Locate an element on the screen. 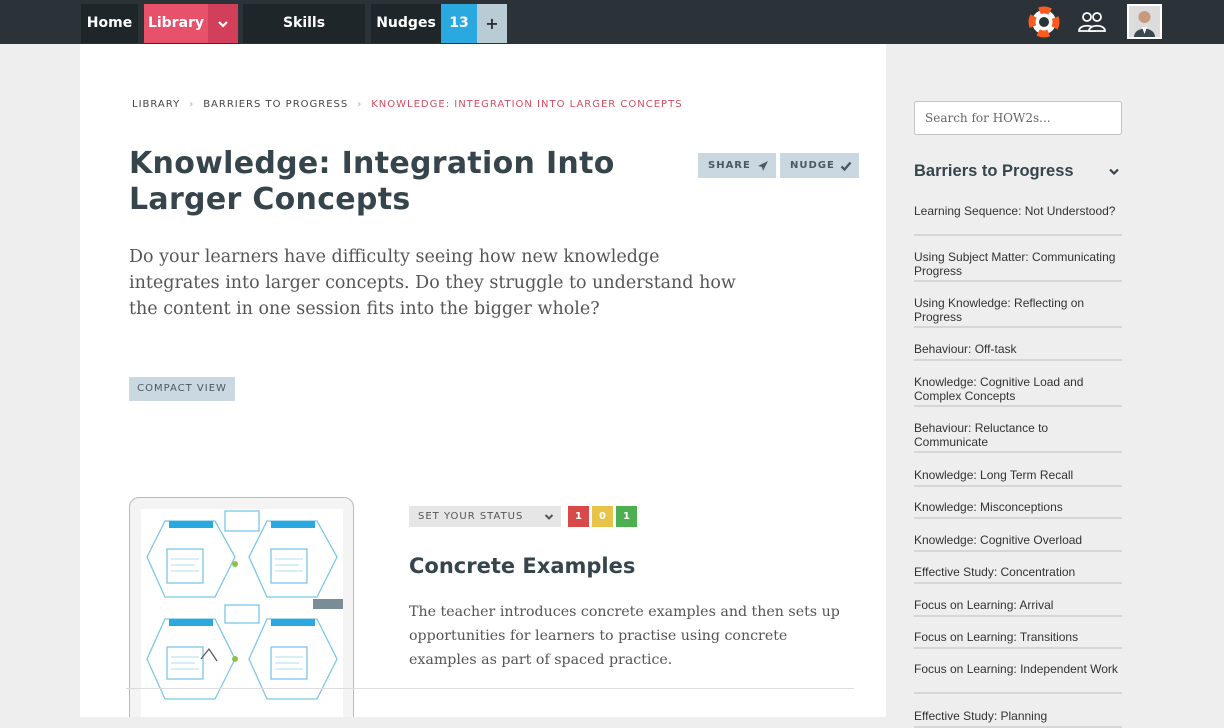 The height and width of the screenshot is (728, 1224). avatar is located at coordinates (1144, 21).